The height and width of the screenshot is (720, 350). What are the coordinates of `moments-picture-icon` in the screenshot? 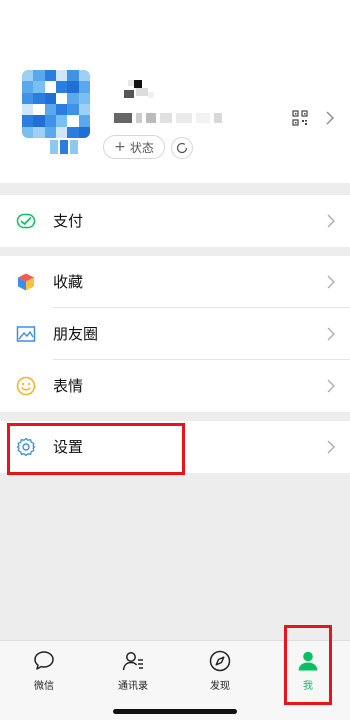 It's located at (26, 334).